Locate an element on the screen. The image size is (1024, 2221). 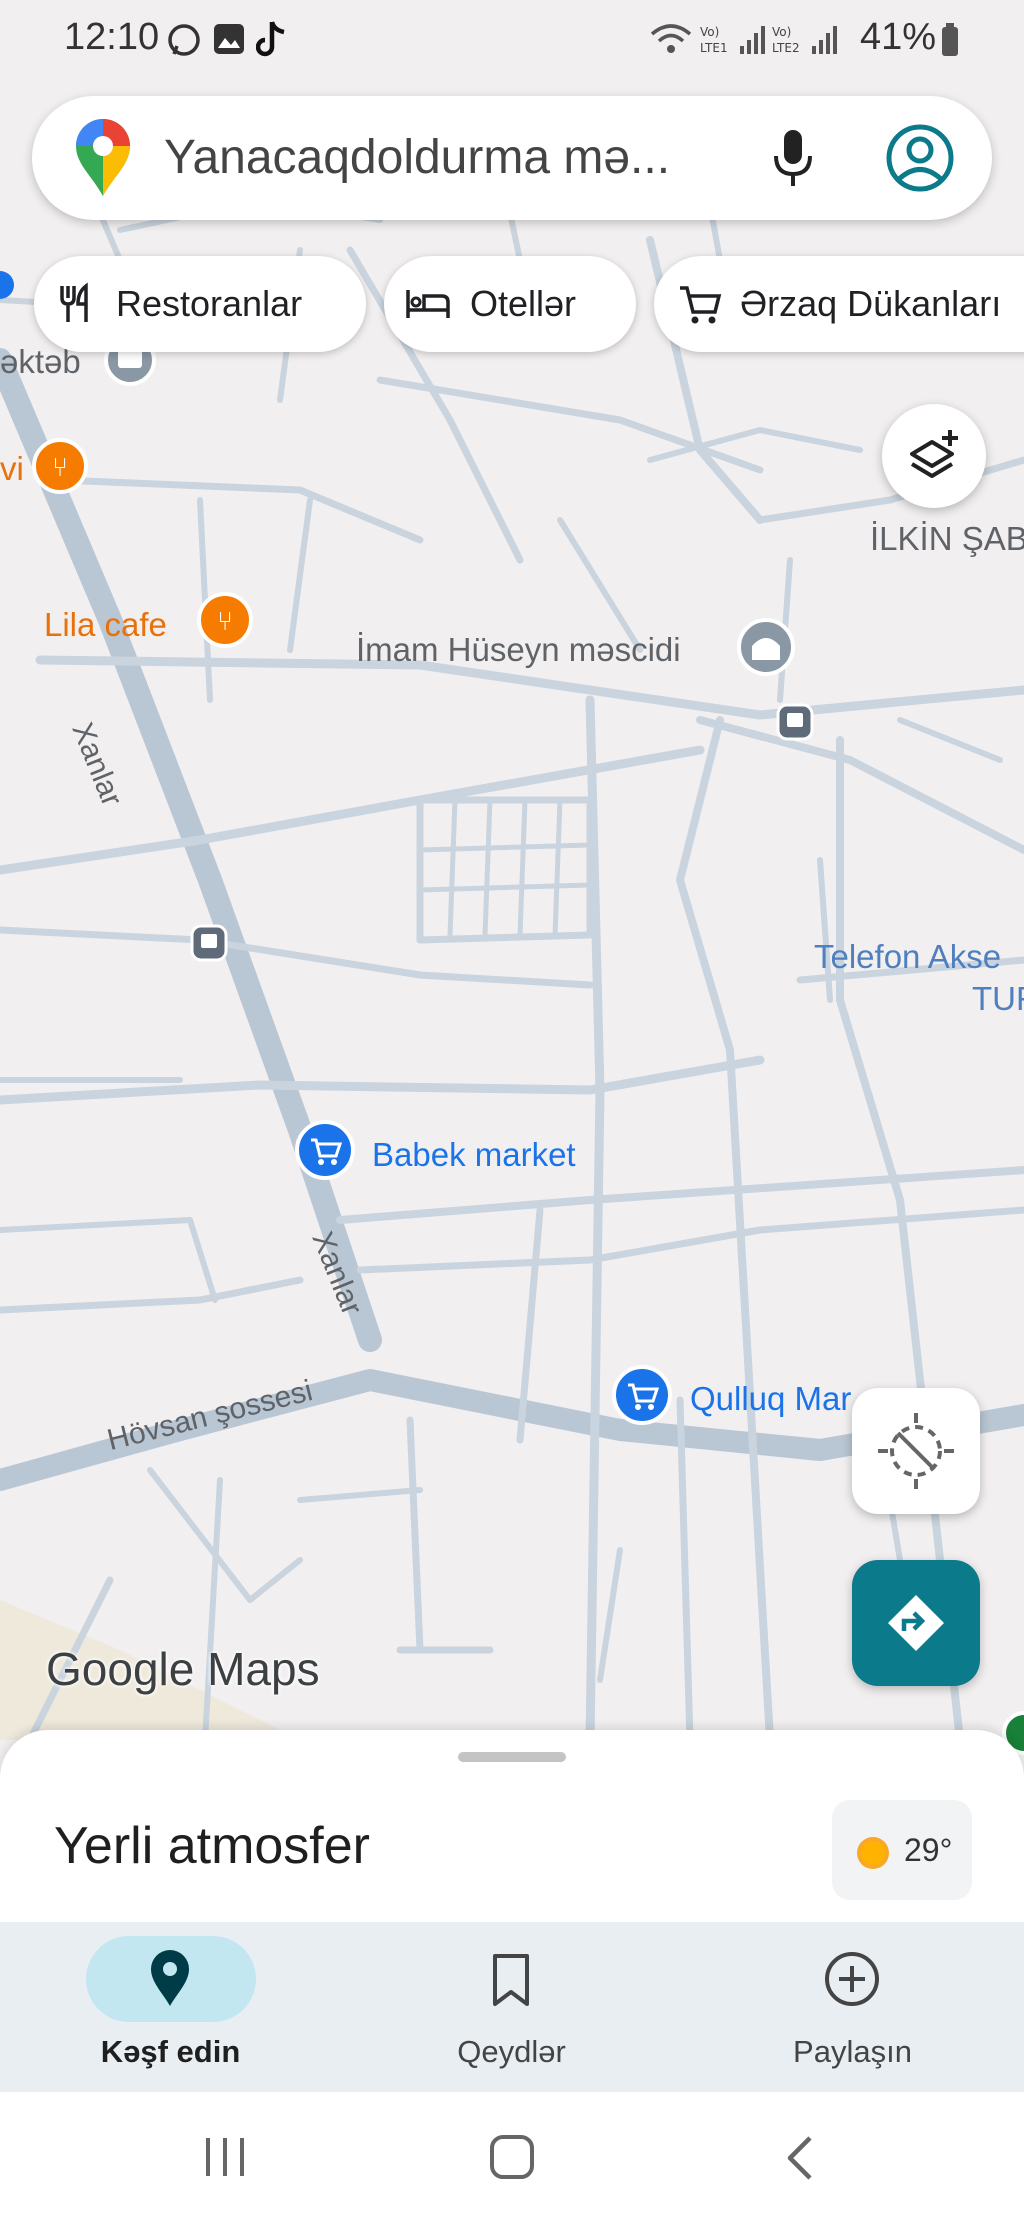
map-label-telefon: Telefon Akse is located at coordinates (907, 957).